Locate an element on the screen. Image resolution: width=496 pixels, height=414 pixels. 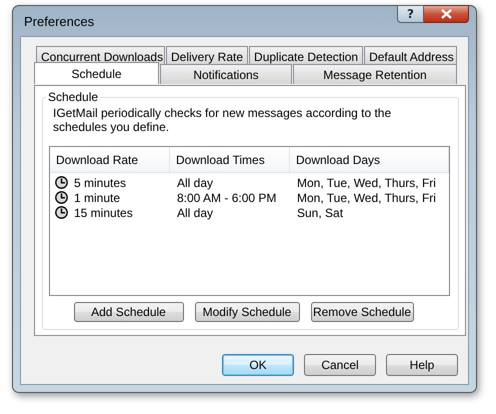
cancel-button: Cancel is located at coordinates (340, 365).